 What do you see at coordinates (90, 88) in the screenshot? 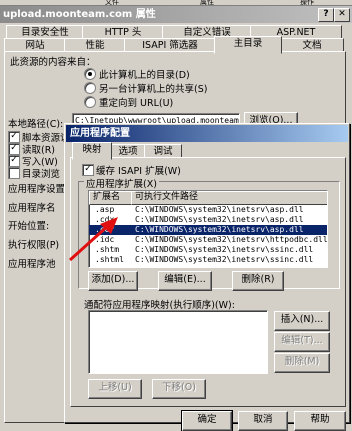
I see `radio-network-share` at bounding box center [90, 88].